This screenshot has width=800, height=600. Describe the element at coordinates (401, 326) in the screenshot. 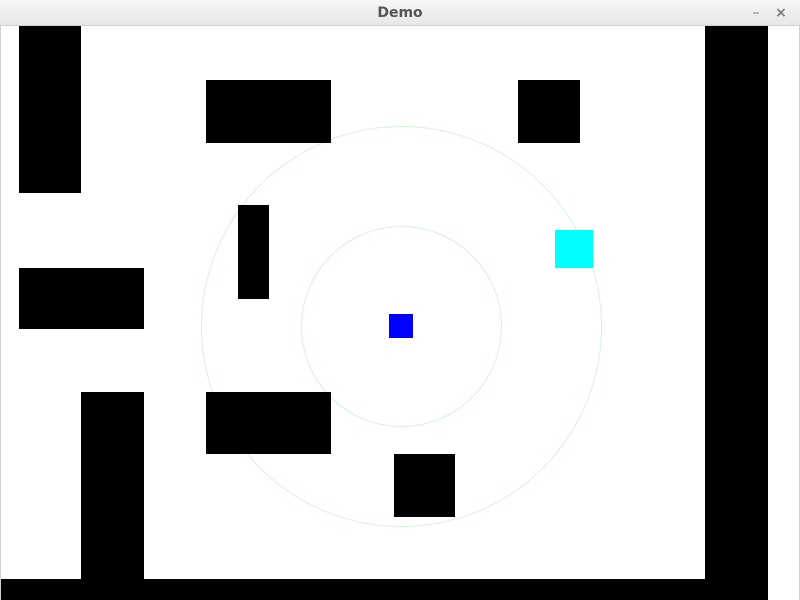

I see `player-square` at that location.